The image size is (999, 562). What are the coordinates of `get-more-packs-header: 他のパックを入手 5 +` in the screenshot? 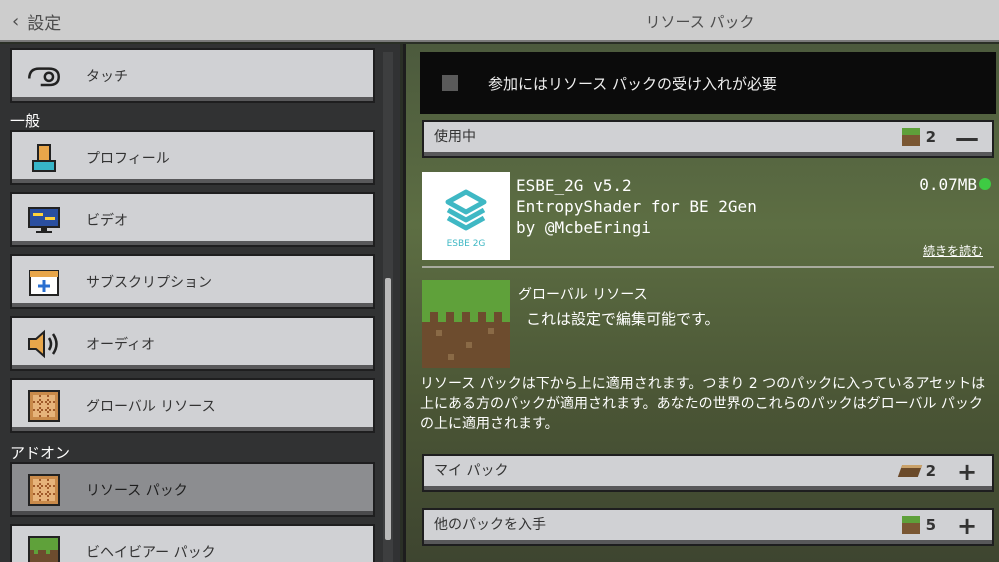 It's located at (708, 527).